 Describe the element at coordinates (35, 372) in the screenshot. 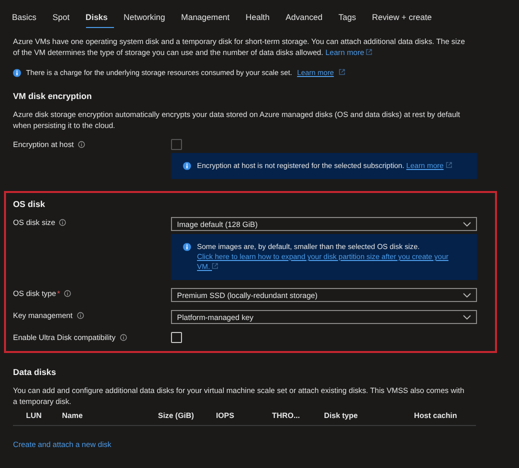

I see `section-heading: Data disks` at that location.